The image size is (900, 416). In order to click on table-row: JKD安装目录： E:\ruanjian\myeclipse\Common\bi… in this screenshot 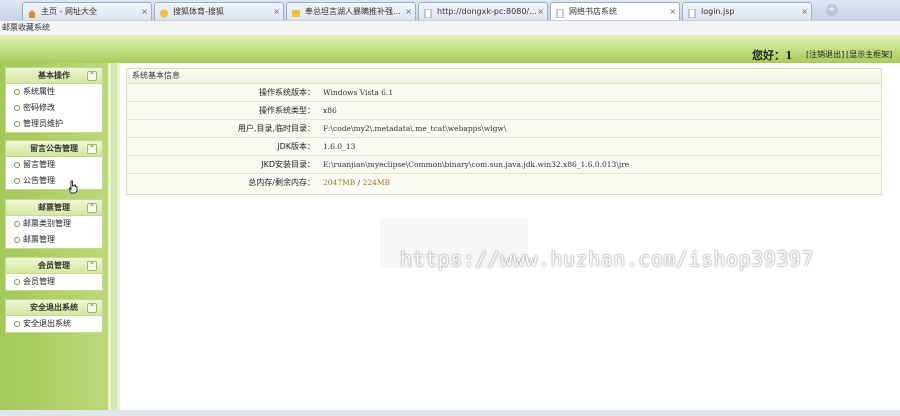, I will do `click(504, 165)`.